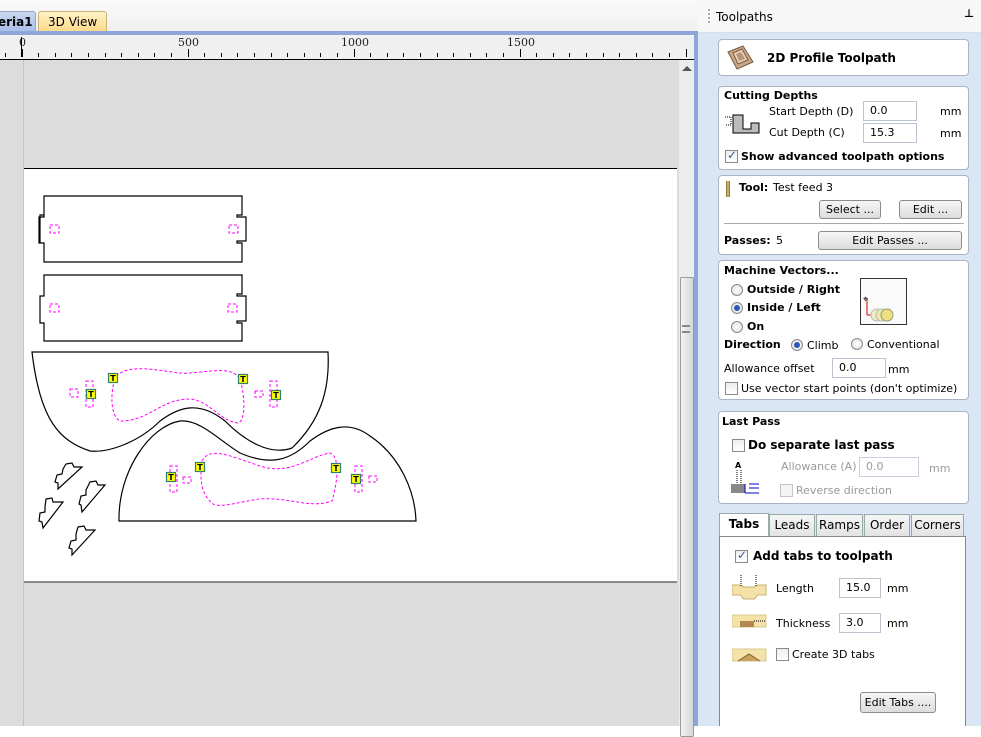 The width and height of the screenshot is (981, 737). Describe the element at coordinates (18, 21) in the screenshot. I see `tab-2d-view: eria1` at that location.